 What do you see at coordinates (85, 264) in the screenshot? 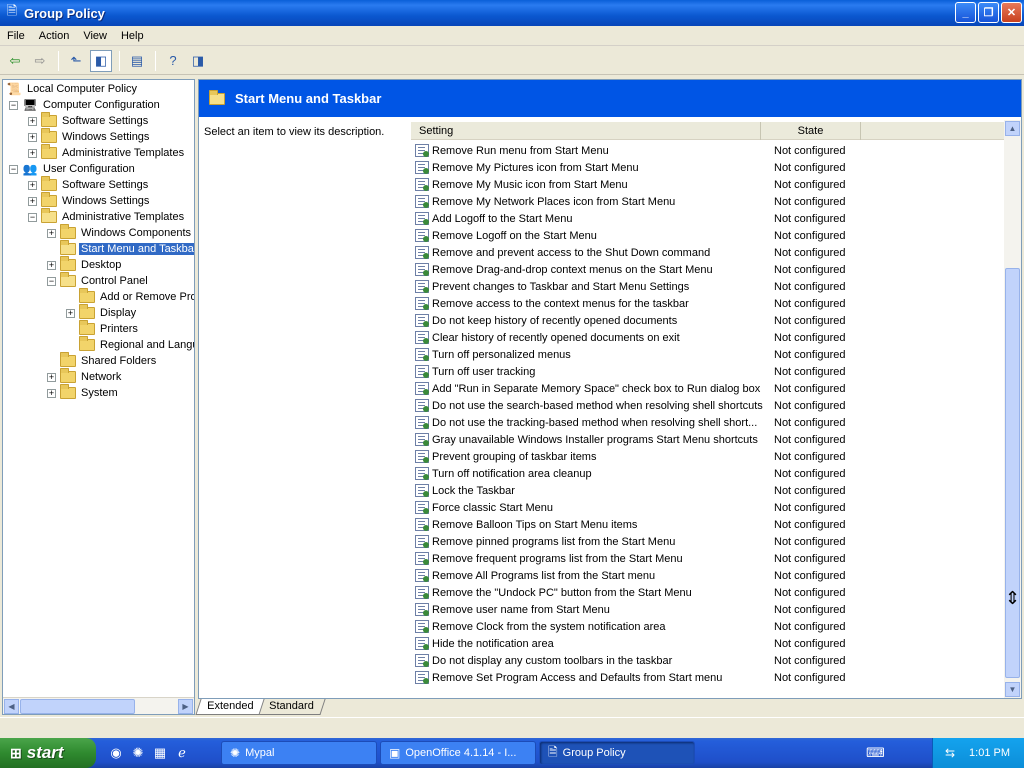
I see `tree-item-desktop: + Desktop` at bounding box center [85, 264].